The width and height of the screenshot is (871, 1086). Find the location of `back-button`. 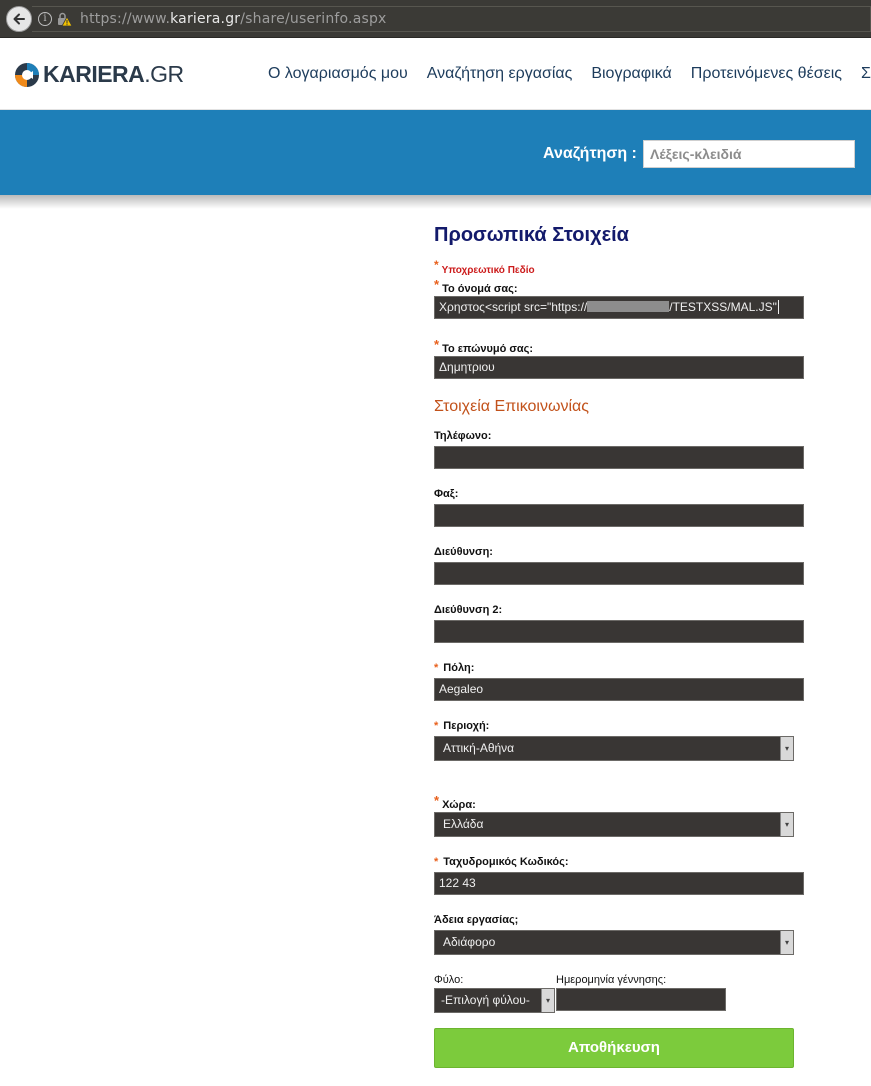

back-button is located at coordinates (19, 19).